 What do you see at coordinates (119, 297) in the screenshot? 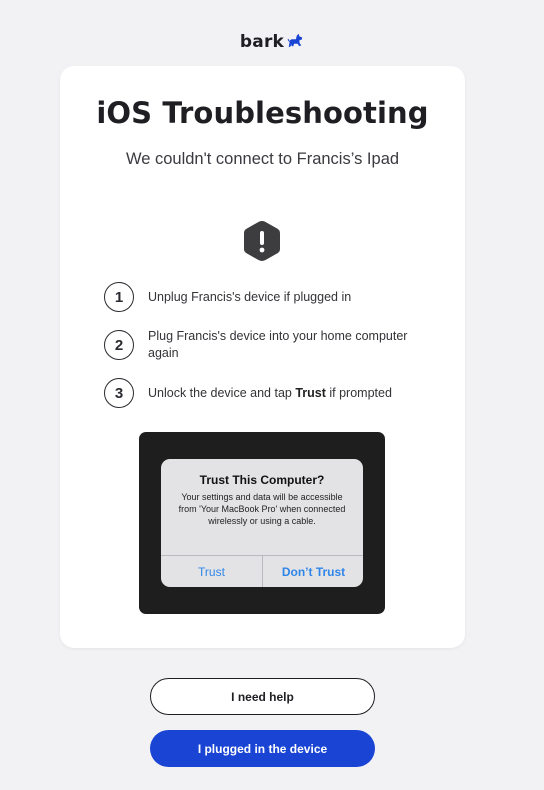
I see `step-number: 1` at bounding box center [119, 297].